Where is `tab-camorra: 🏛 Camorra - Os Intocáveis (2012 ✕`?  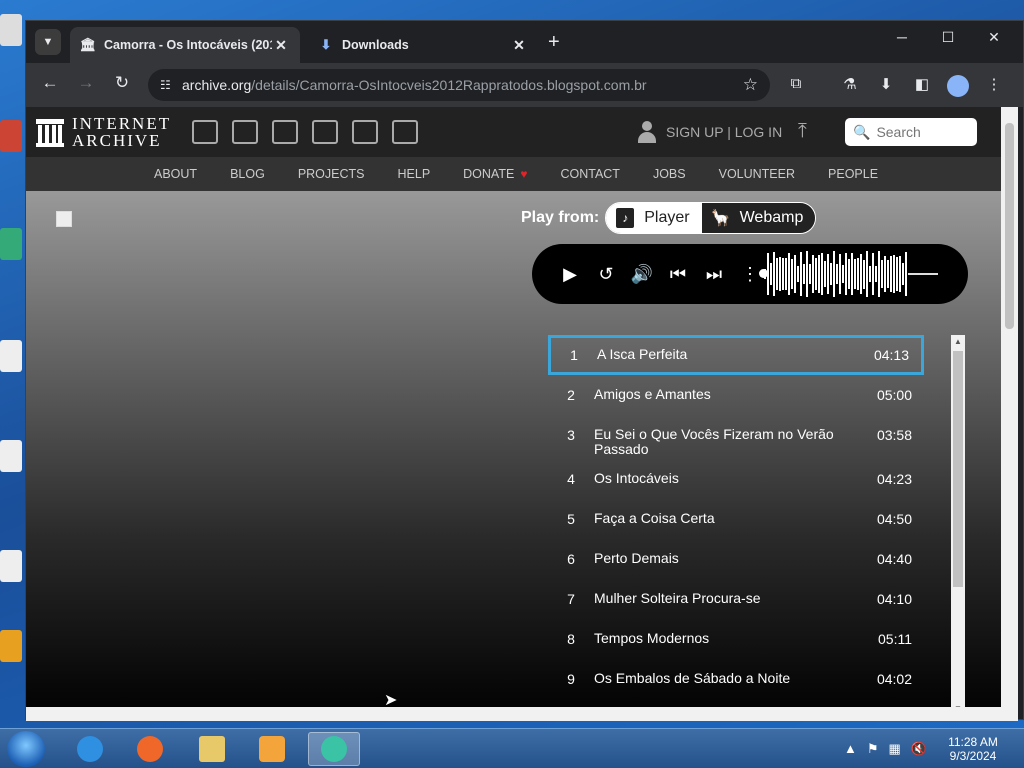
tab-camorra: 🏛 Camorra - Os Intocáveis (2012 ✕ is located at coordinates (185, 45).